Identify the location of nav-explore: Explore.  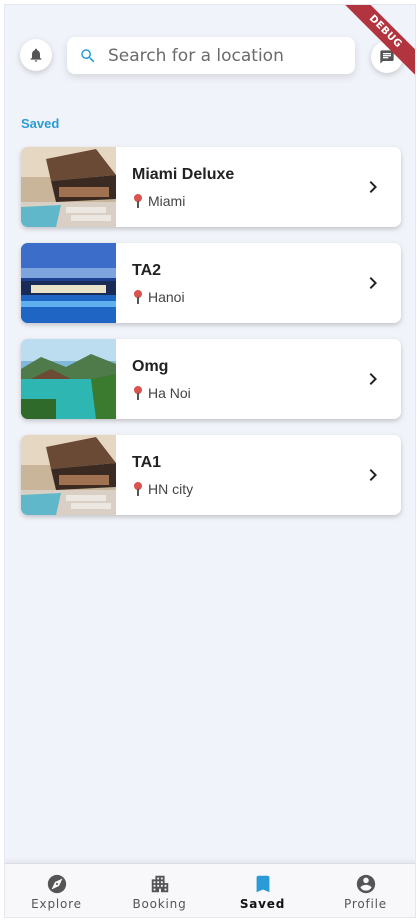
(56, 890).